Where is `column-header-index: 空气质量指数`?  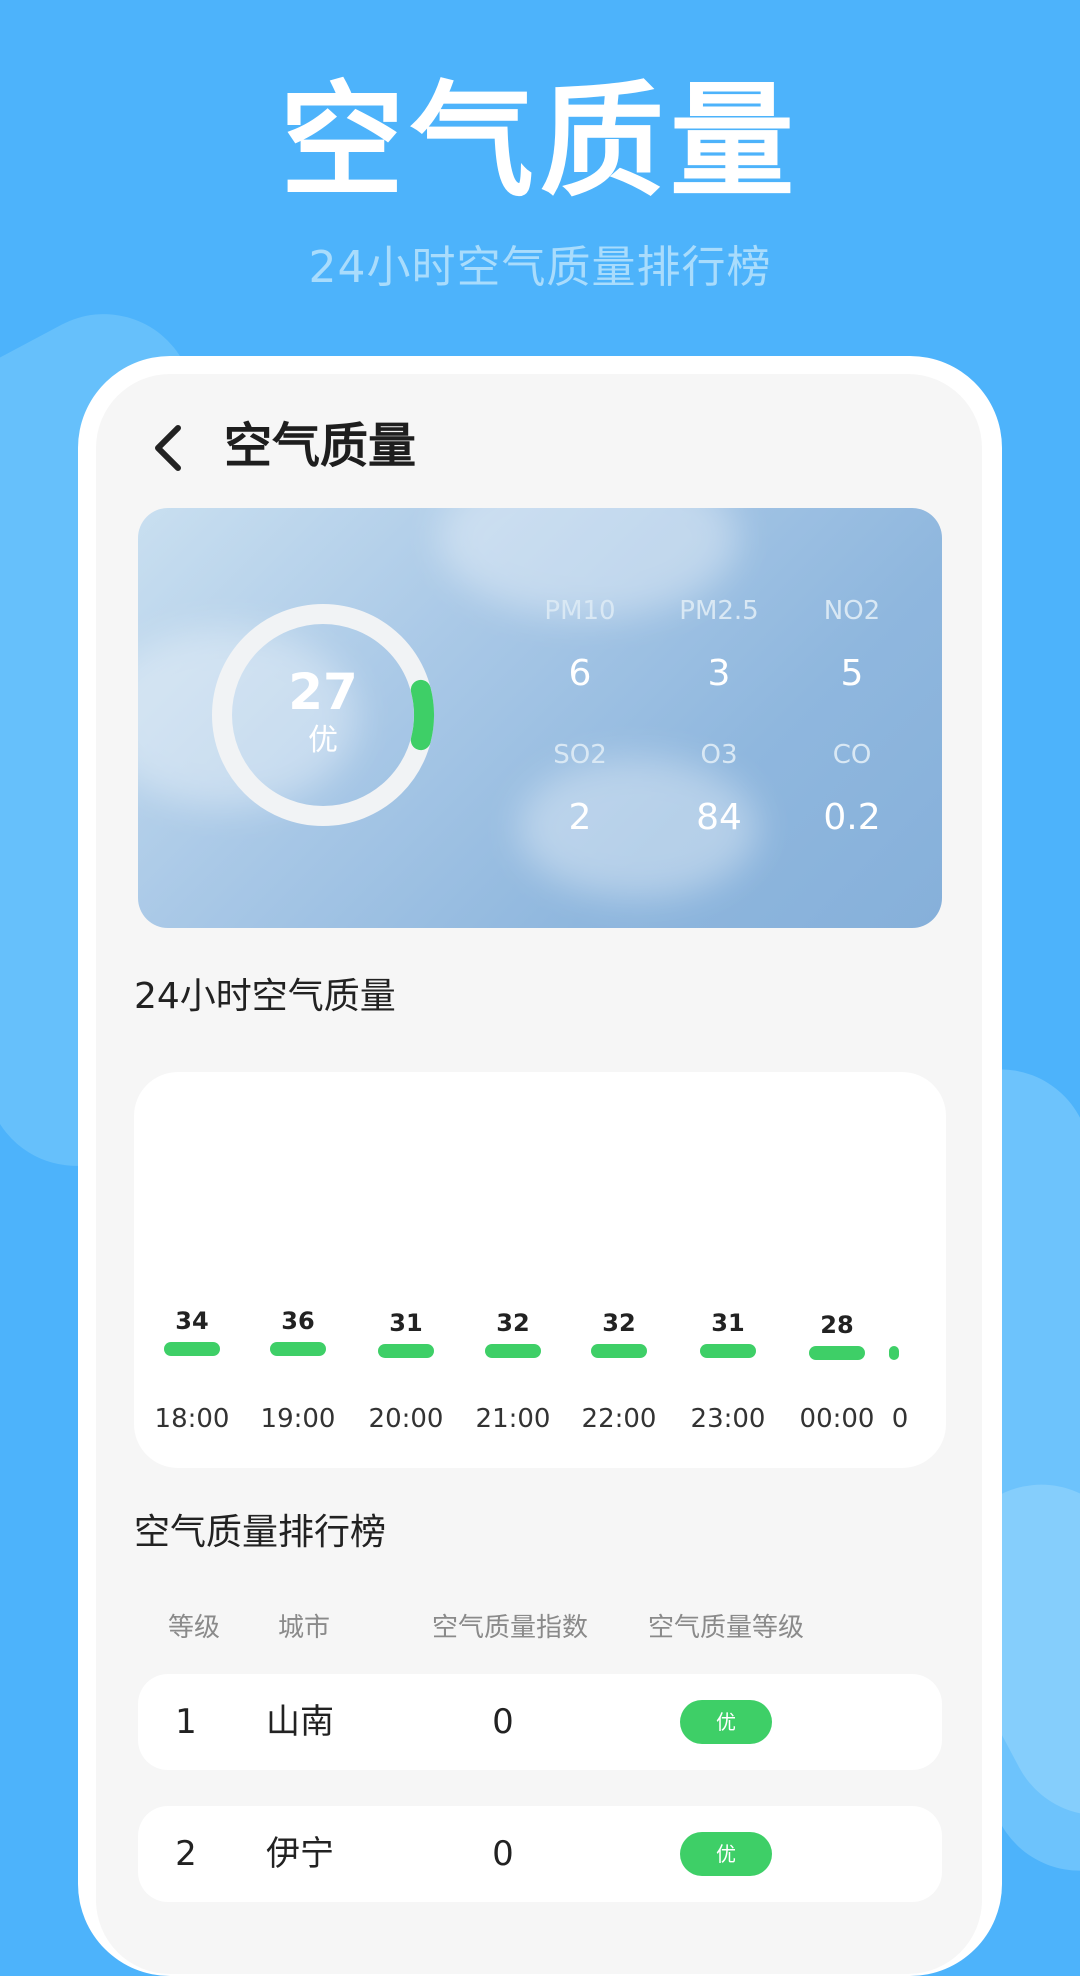 column-header-index: 空气质量指数 is located at coordinates (510, 1628).